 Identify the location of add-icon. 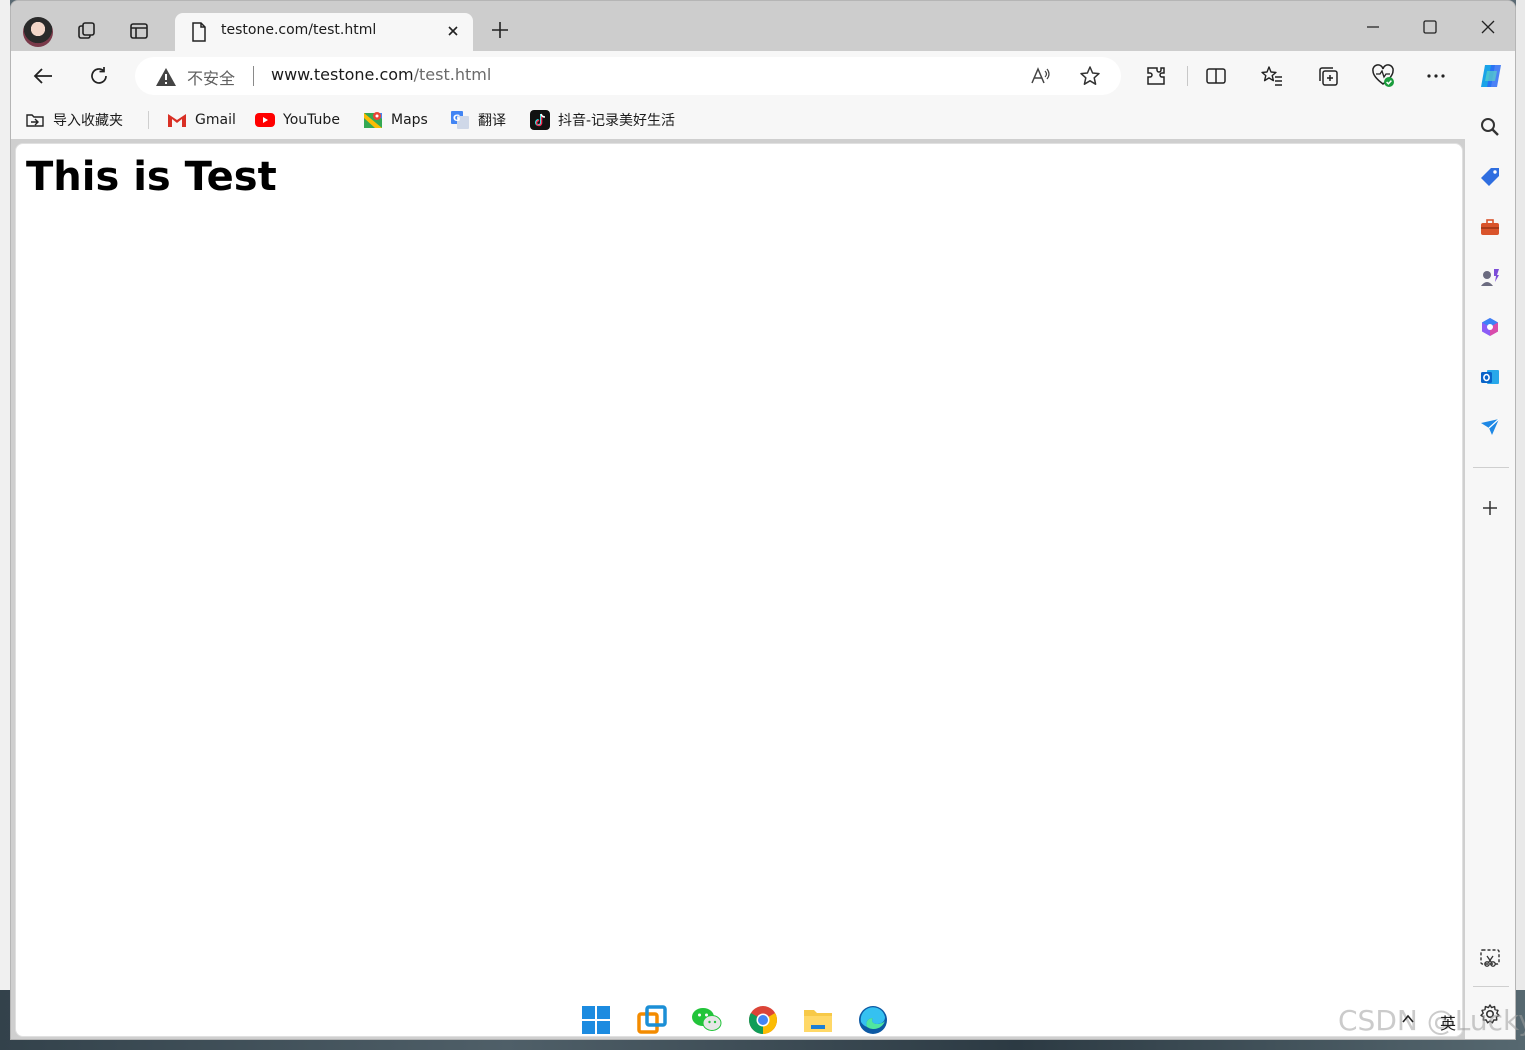
(1490, 508).